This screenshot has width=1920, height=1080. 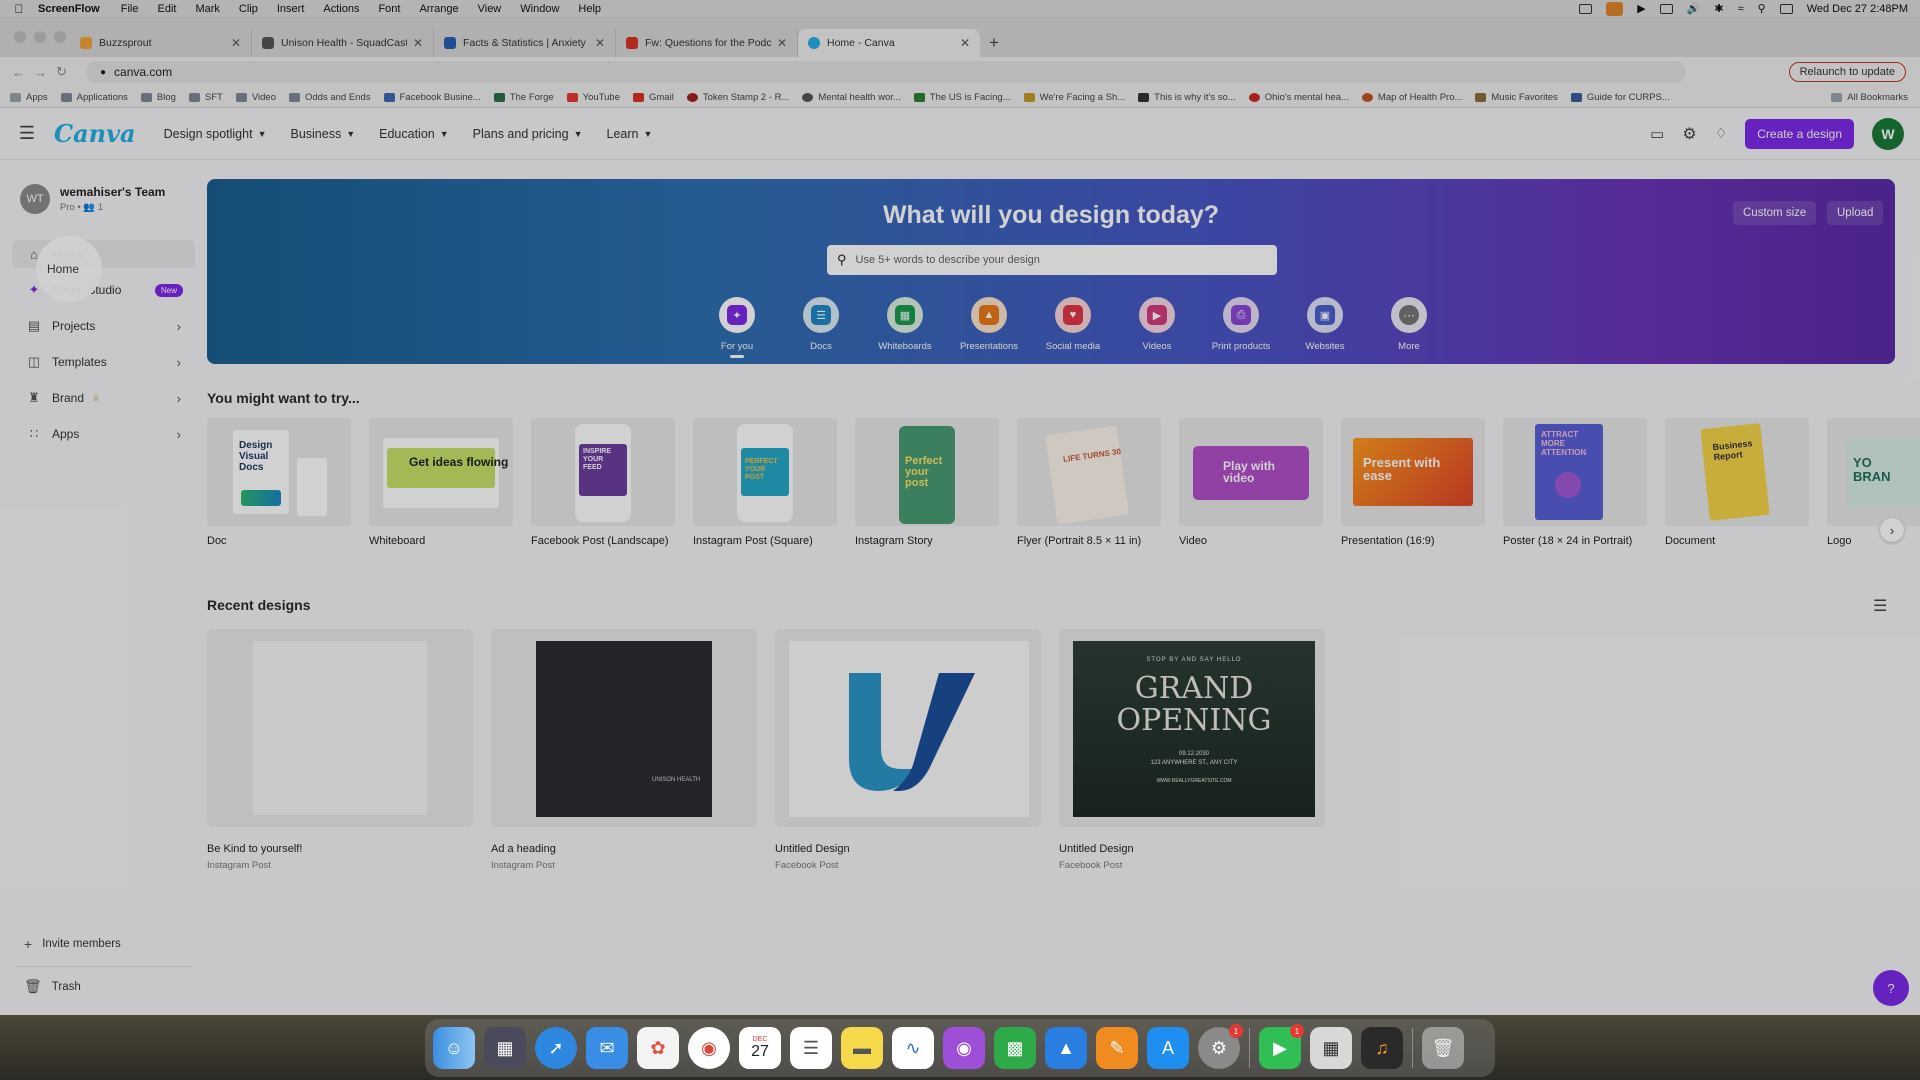 What do you see at coordinates (255, 97) in the screenshot?
I see `bookmark-folder: Video` at bounding box center [255, 97].